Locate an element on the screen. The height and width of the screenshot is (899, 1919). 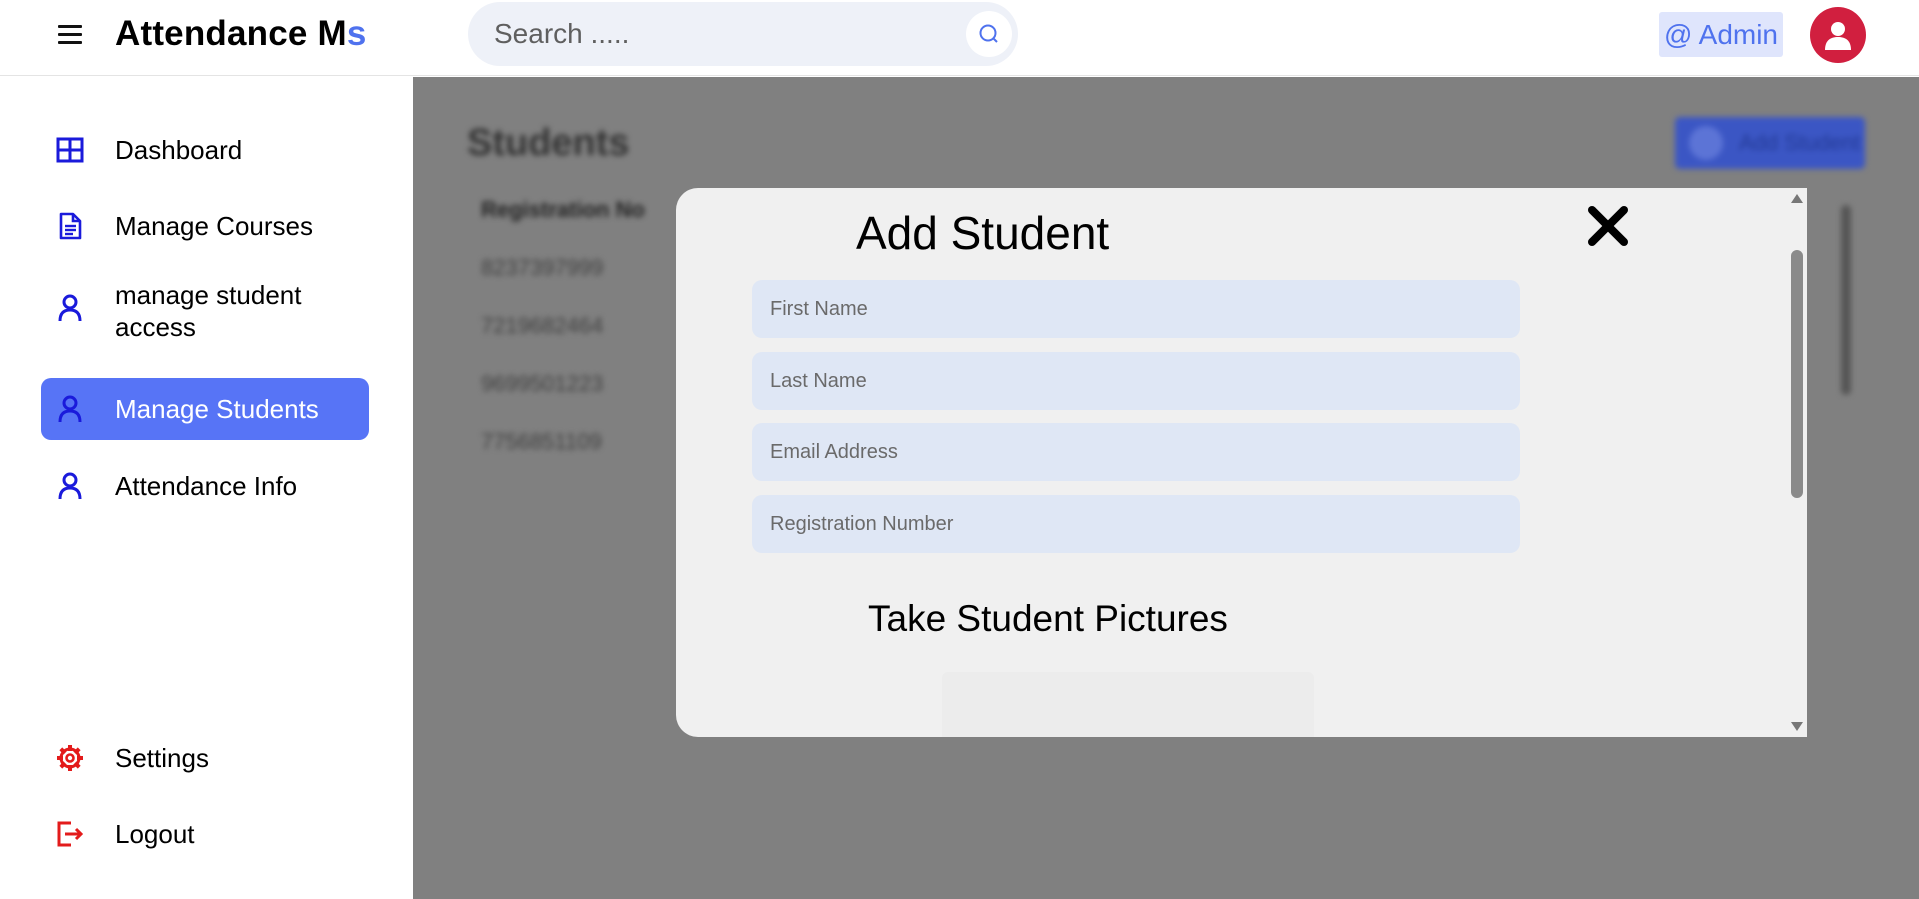
sidebar-item-manage-students: Manage Students is located at coordinates (205, 409).